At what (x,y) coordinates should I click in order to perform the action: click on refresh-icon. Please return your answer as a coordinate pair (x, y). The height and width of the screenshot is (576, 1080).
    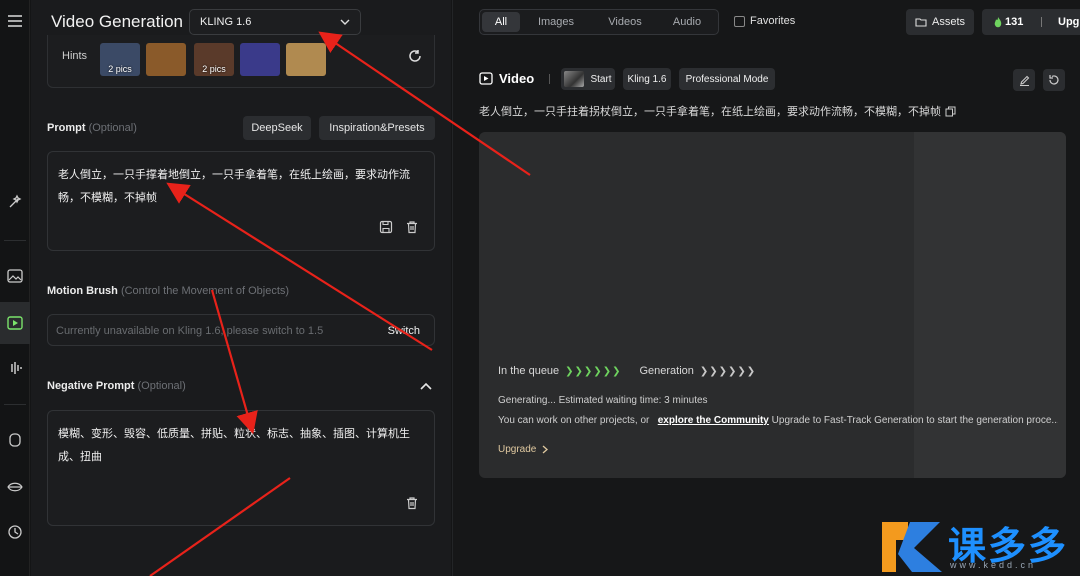
    Looking at the image, I should click on (415, 56).